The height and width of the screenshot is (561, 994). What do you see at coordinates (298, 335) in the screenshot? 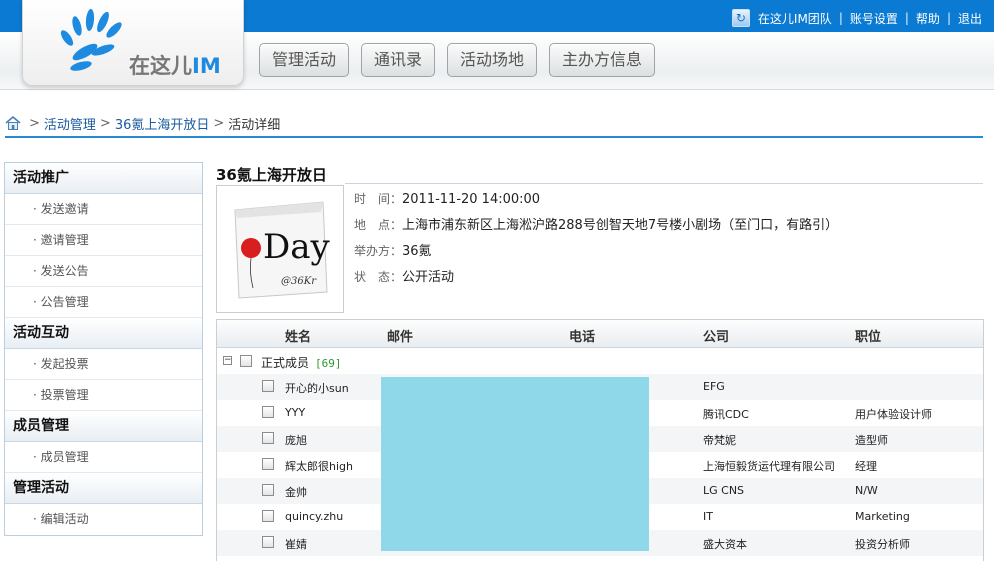
I see `header-name: 姓名` at bounding box center [298, 335].